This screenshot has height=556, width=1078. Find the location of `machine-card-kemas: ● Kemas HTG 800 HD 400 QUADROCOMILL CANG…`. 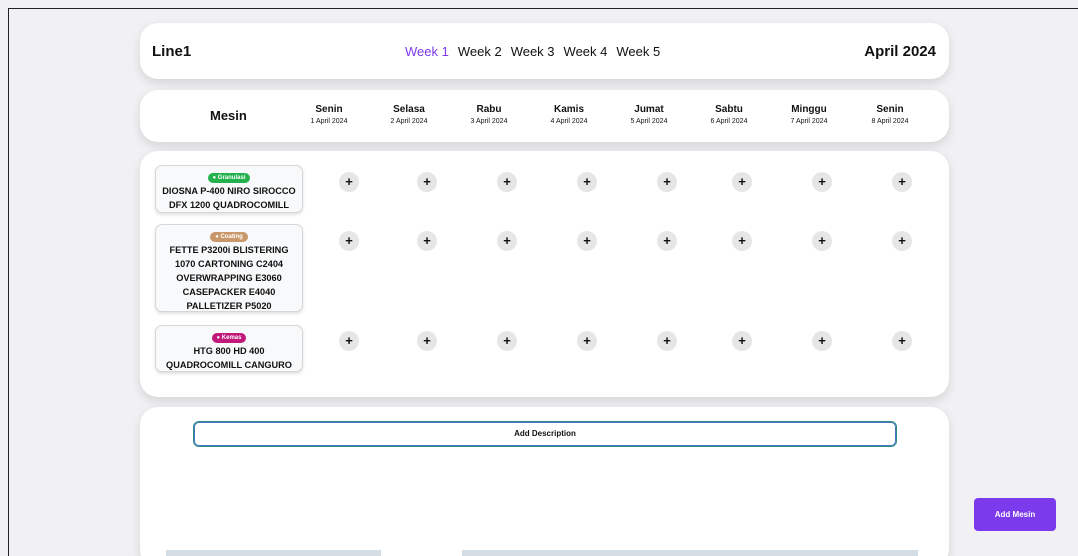

machine-card-kemas: ● Kemas HTG 800 HD 400 QUADROCOMILL CANG… is located at coordinates (229, 348).